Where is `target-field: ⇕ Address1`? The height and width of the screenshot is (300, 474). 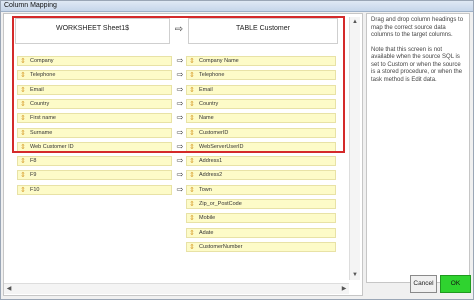
target-field: ⇕ Address1 is located at coordinates (261, 161).